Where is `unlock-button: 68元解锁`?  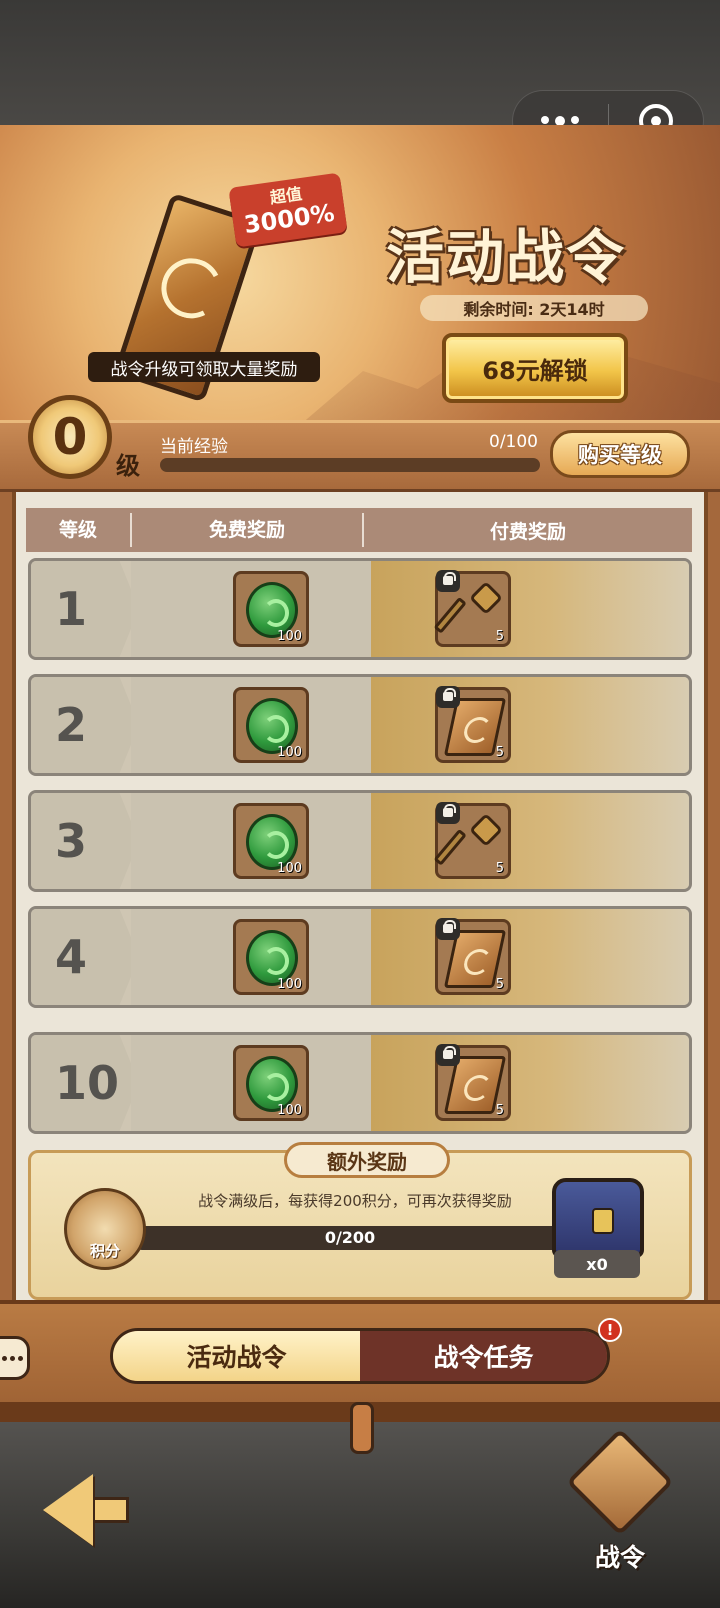 unlock-button: 68元解锁 is located at coordinates (535, 368).